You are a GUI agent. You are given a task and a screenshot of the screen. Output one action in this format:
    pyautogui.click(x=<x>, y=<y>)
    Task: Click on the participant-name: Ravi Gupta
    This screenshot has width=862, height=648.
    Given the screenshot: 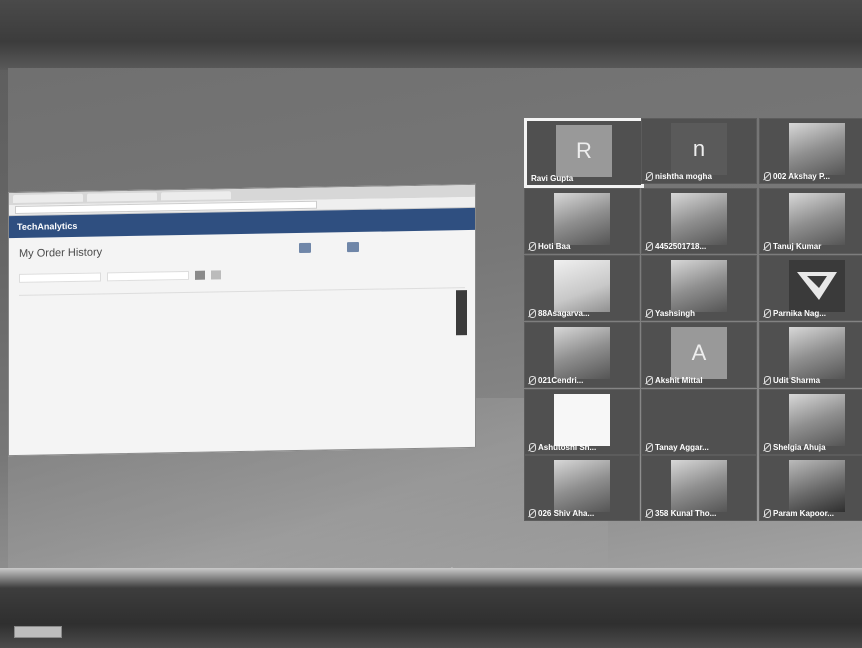 What is the action you would take?
    pyautogui.click(x=552, y=178)
    